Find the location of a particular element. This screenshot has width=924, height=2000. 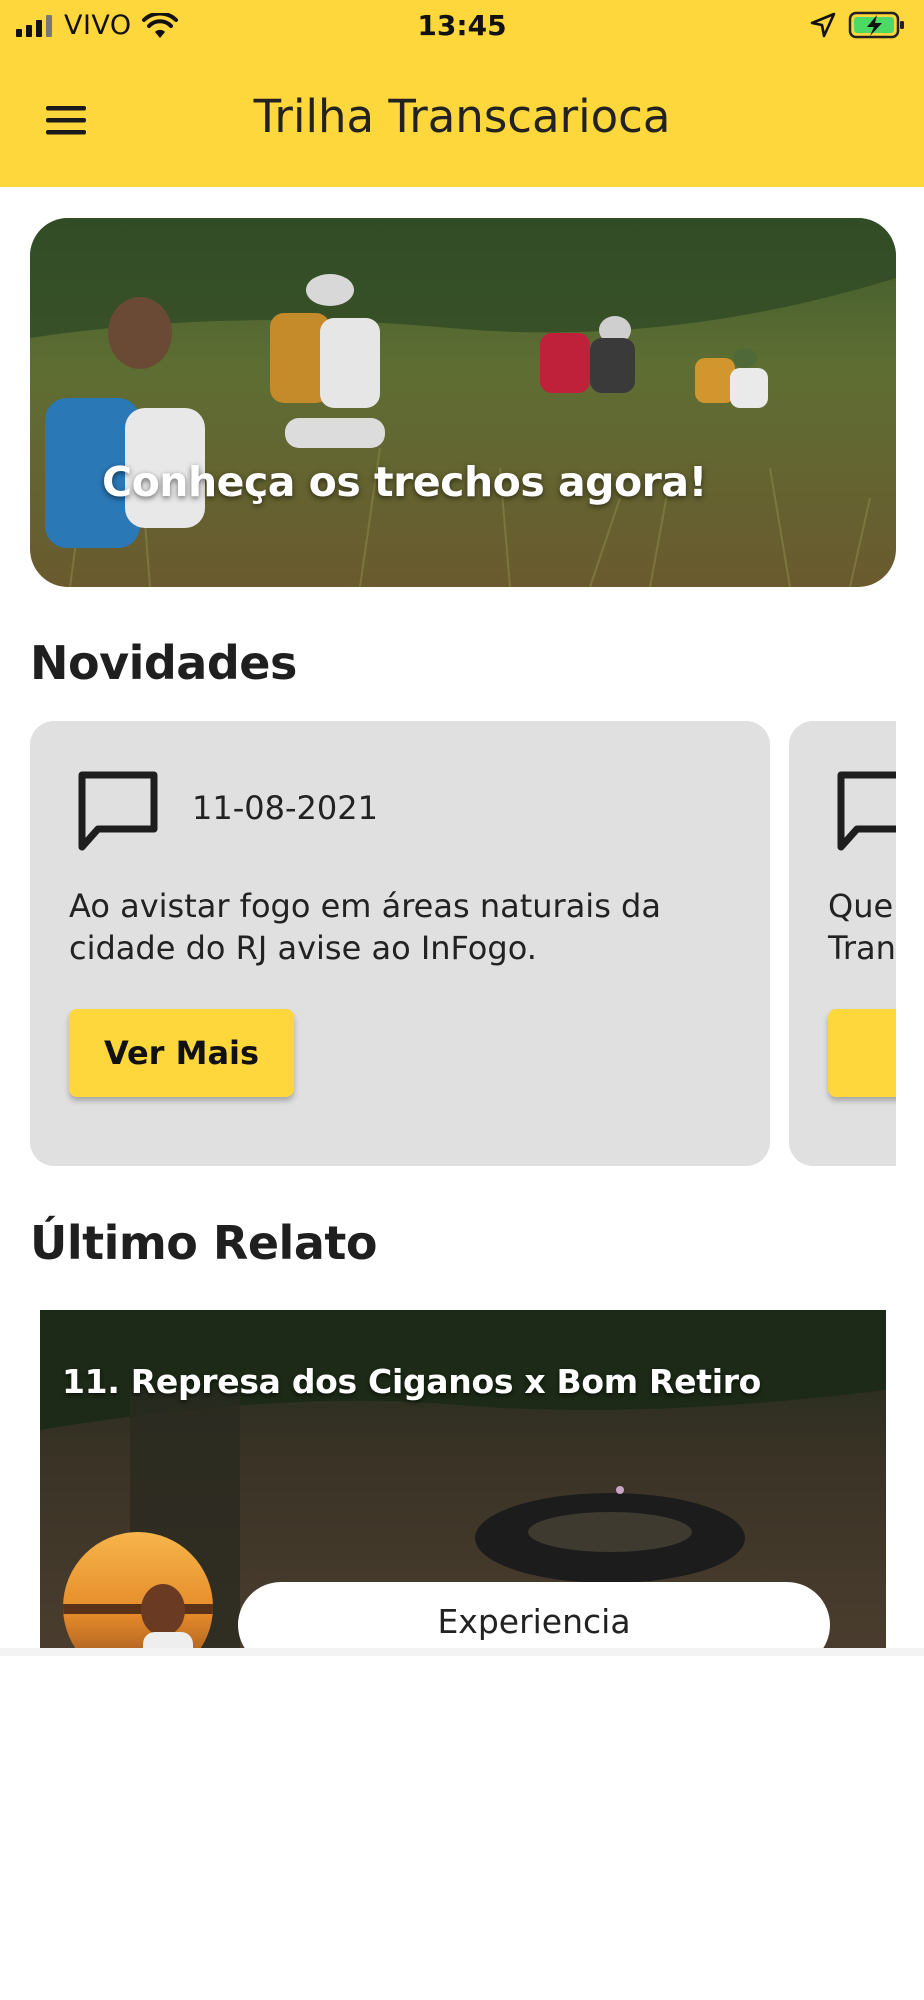

news-text-line: Que is located at coordinates (861, 906).